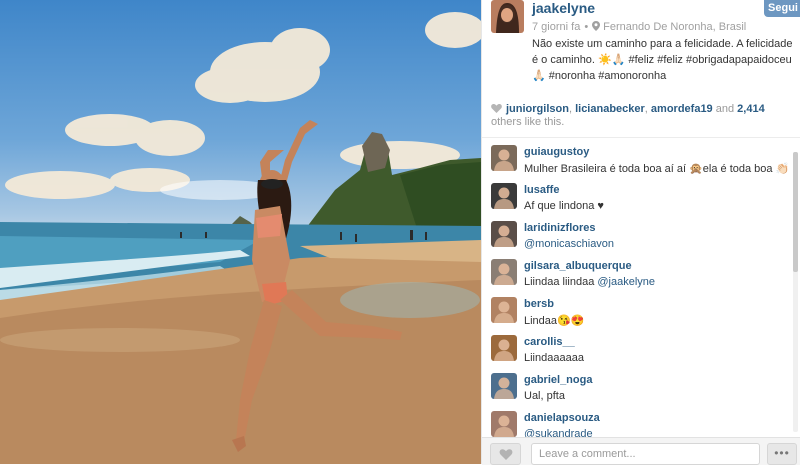 This screenshot has height=465, width=800. Describe the element at coordinates (725, 109) in the screenshot. I see `likes-and-label: and` at that location.